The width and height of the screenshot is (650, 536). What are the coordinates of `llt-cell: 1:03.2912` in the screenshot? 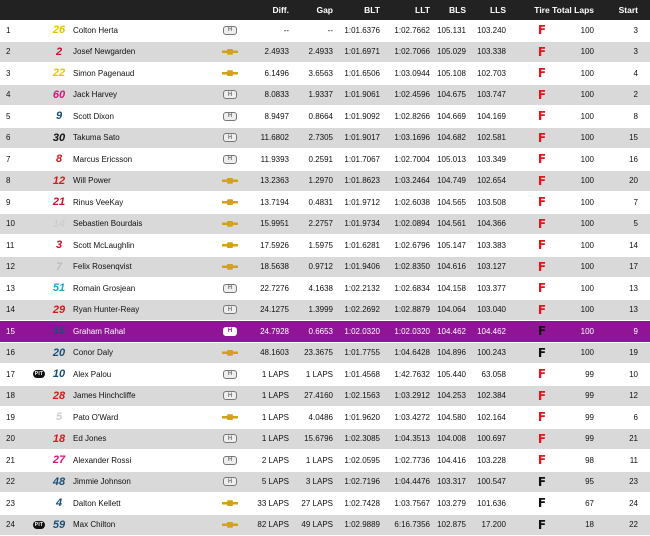 It's located at (407, 396).